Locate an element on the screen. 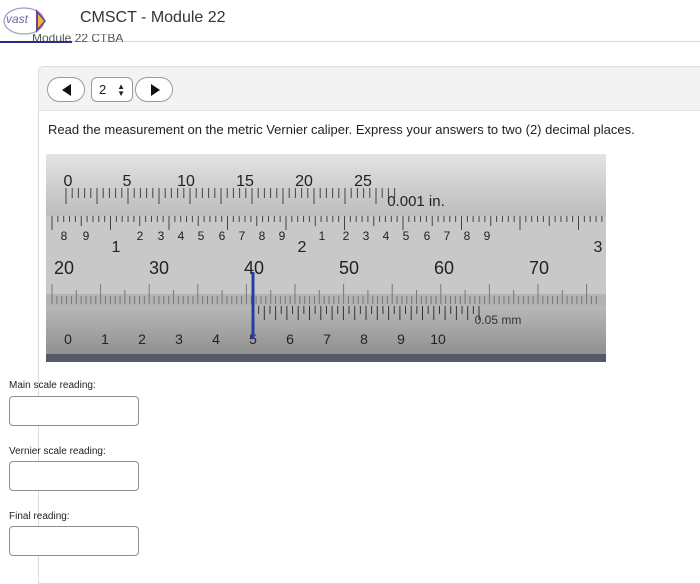 This screenshot has height=584, width=700. inch-vernier-label: 20 is located at coordinates (304, 181).